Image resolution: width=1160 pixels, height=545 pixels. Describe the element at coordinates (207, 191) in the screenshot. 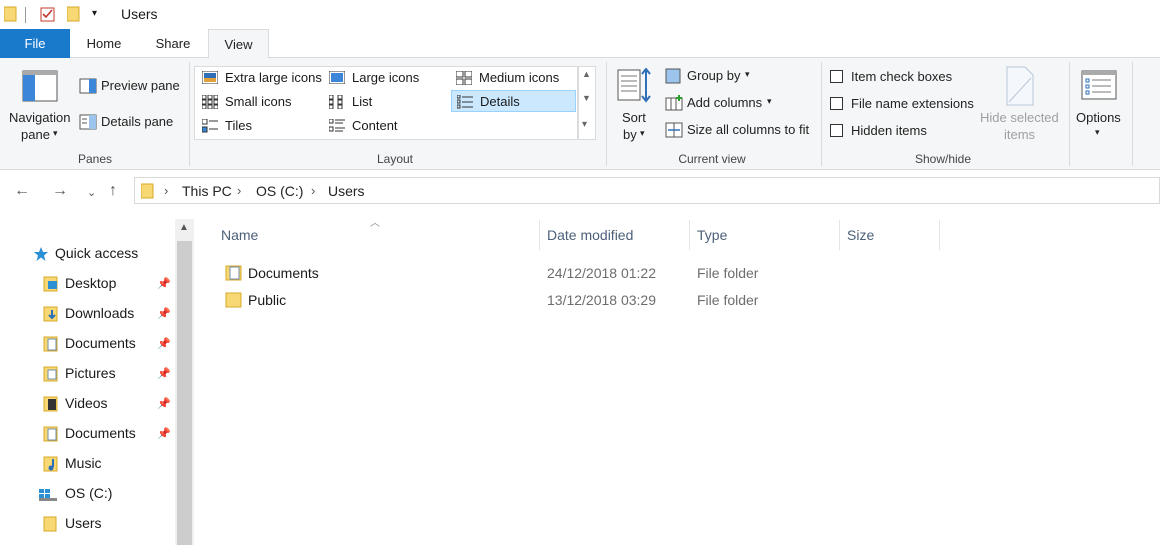

I see `breadcrumb-this-pc: This PC` at that location.